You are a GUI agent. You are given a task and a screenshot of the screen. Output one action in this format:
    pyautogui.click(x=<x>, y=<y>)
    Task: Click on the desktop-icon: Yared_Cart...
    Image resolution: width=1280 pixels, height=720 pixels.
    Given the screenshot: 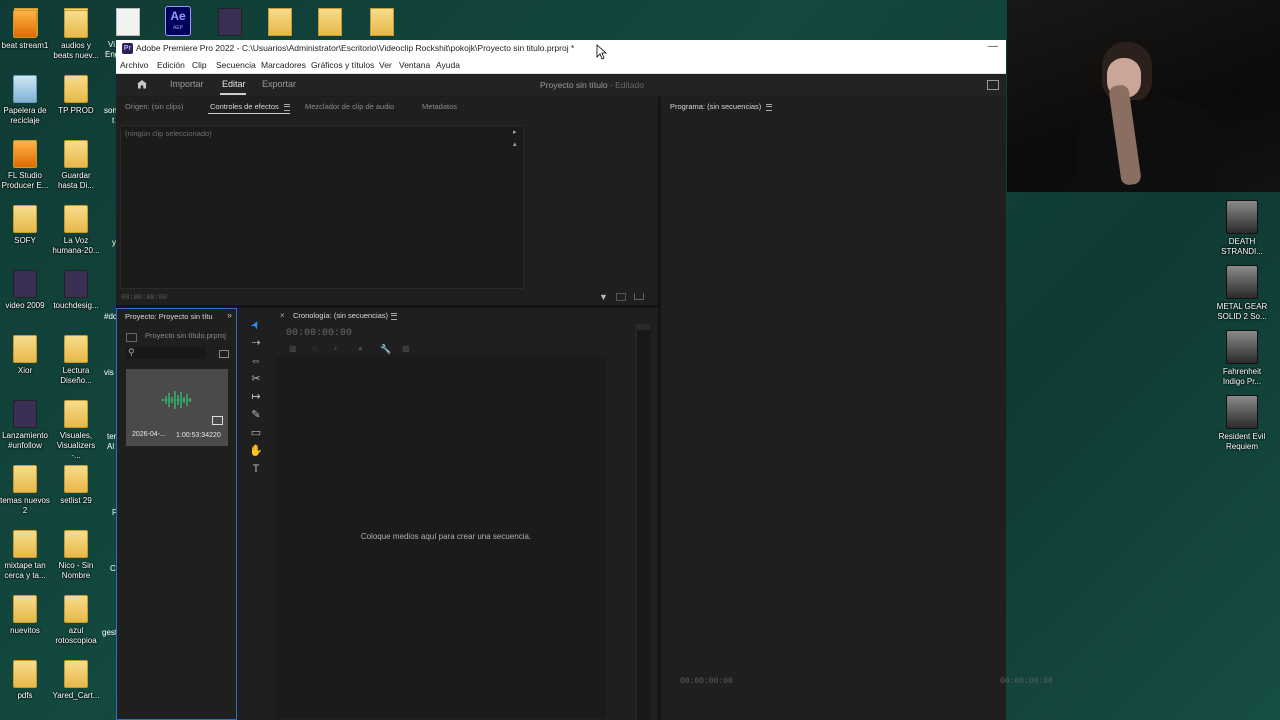 What is the action you would take?
    pyautogui.click(x=76, y=680)
    